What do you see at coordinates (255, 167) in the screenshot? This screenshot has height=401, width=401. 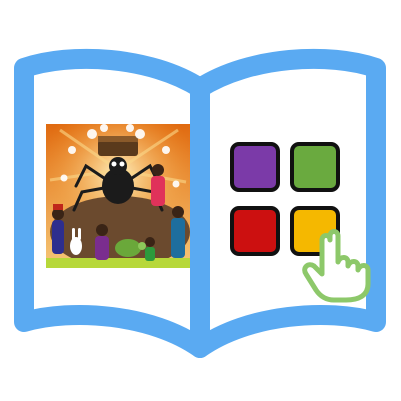 I see `tile-purple` at bounding box center [255, 167].